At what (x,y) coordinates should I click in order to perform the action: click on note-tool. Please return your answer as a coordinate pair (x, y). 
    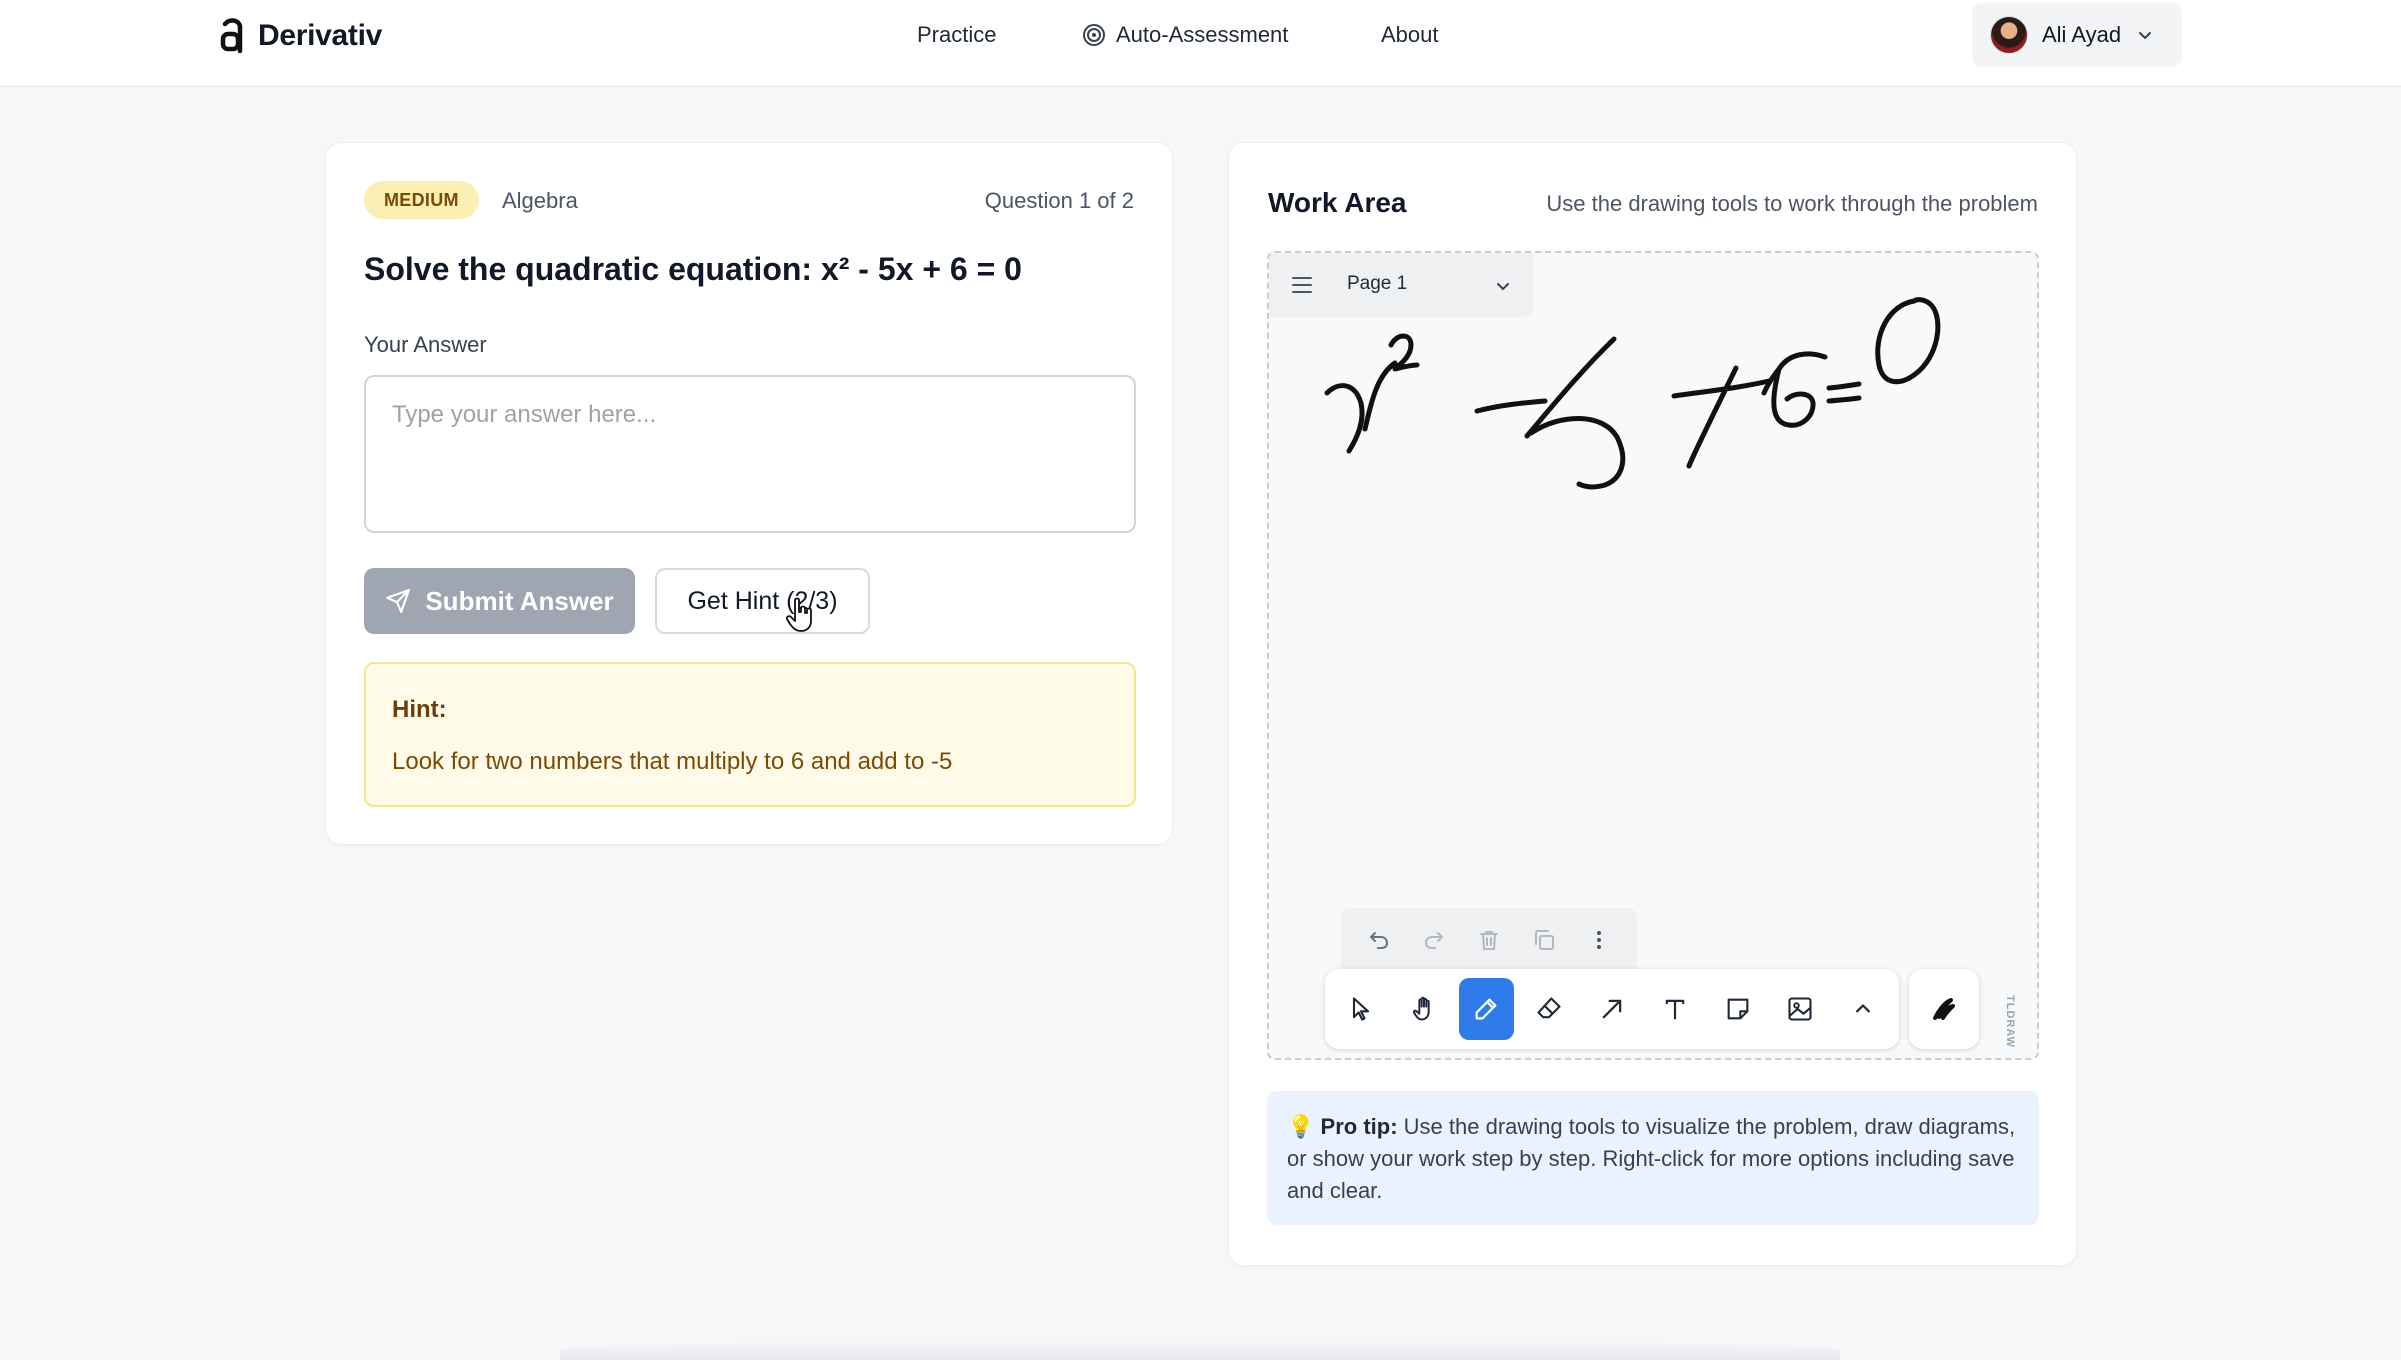
    Looking at the image, I should click on (1738, 1009).